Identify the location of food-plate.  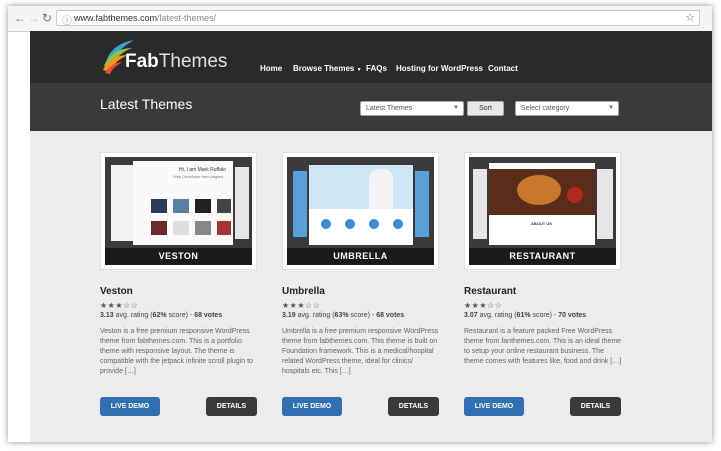
(539, 190).